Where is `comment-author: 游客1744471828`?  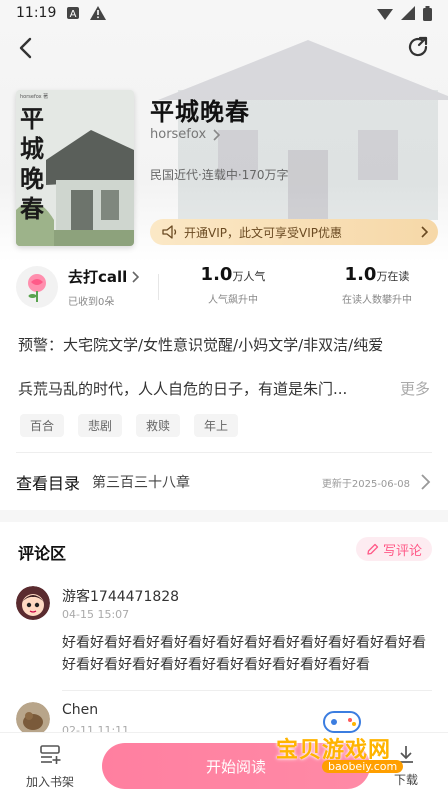
comment-author: 游客1744471828 is located at coordinates (121, 597).